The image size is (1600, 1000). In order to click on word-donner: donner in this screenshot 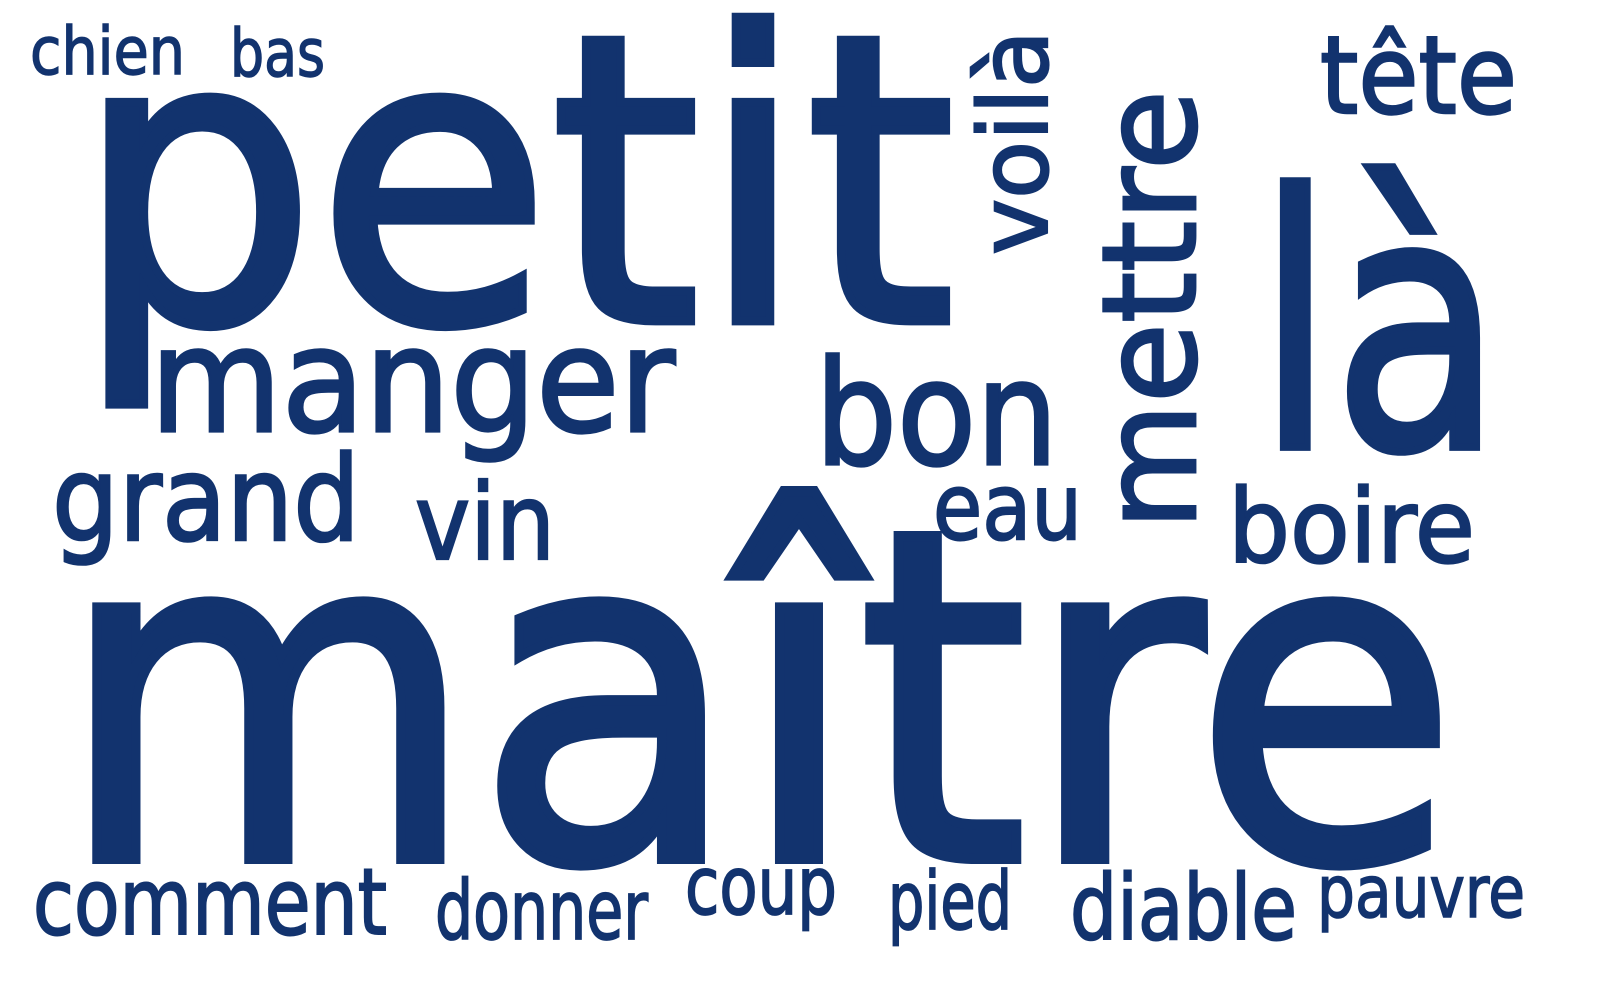, I will do `click(541, 911)`.